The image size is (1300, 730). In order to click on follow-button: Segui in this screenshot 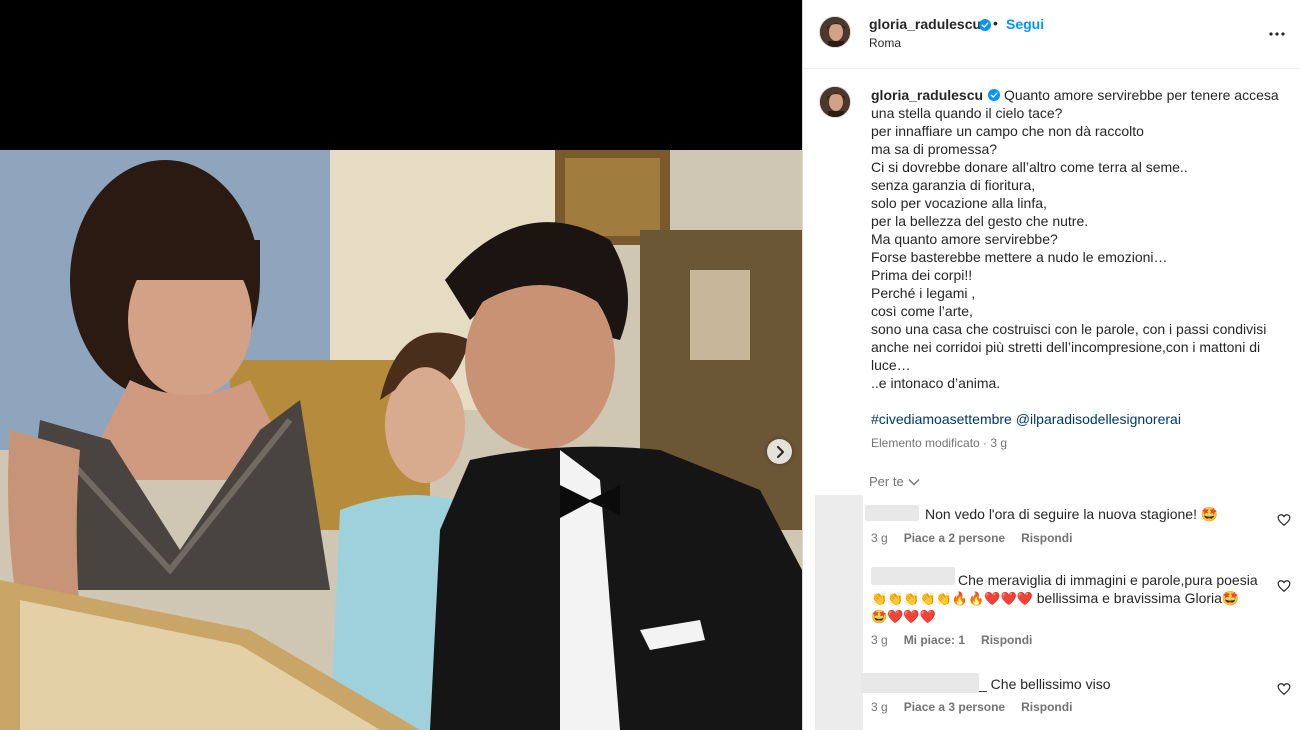, I will do `click(1025, 24)`.